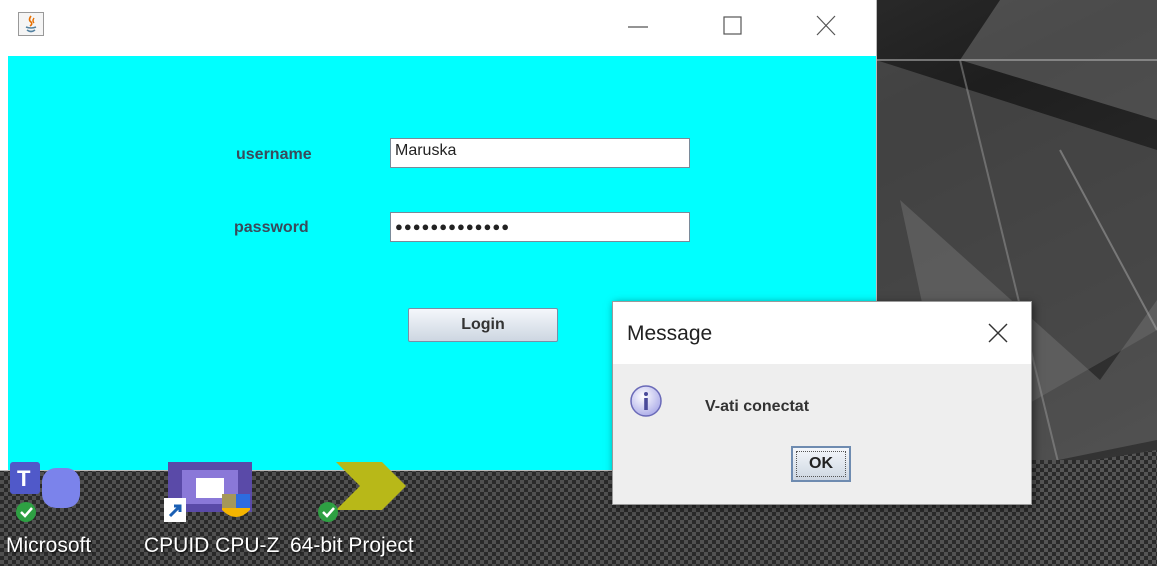 Image resolution: width=1157 pixels, height=566 pixels. Describe the element at coordinates (211, 546) in the screenshot. I see `desktop-label-cpuz: CPUID CPU-Z` at that location.